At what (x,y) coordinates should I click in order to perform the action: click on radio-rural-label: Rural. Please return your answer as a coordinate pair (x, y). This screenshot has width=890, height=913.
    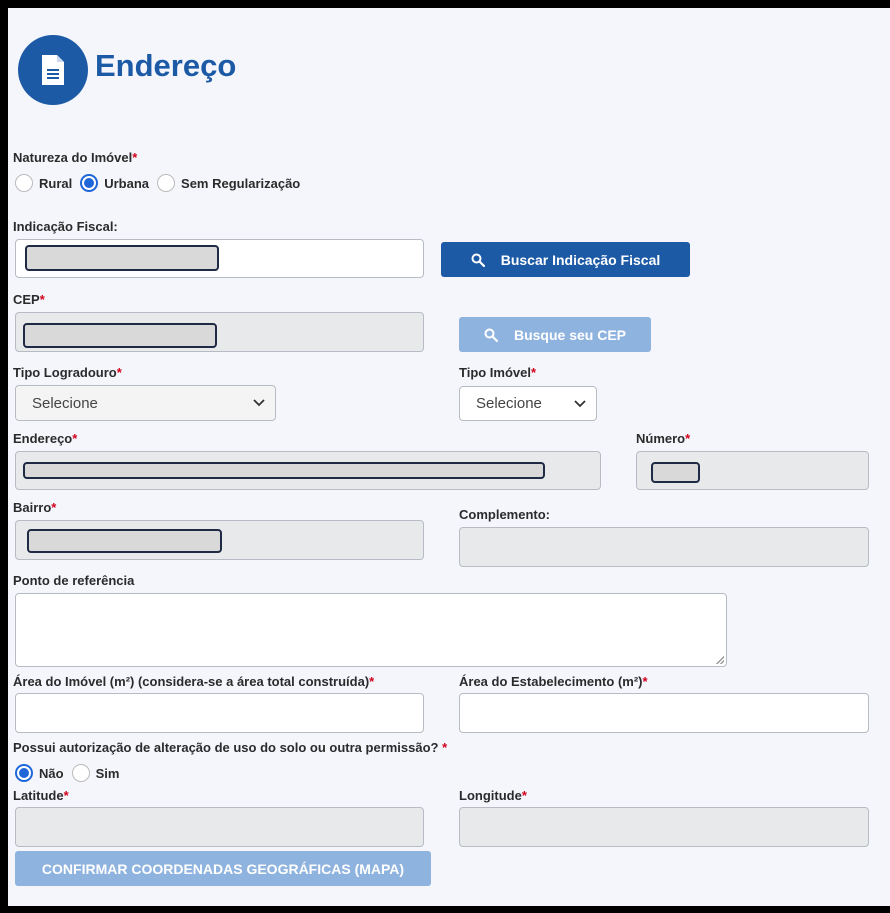
    Looking at the image, I should click on (56, 183).